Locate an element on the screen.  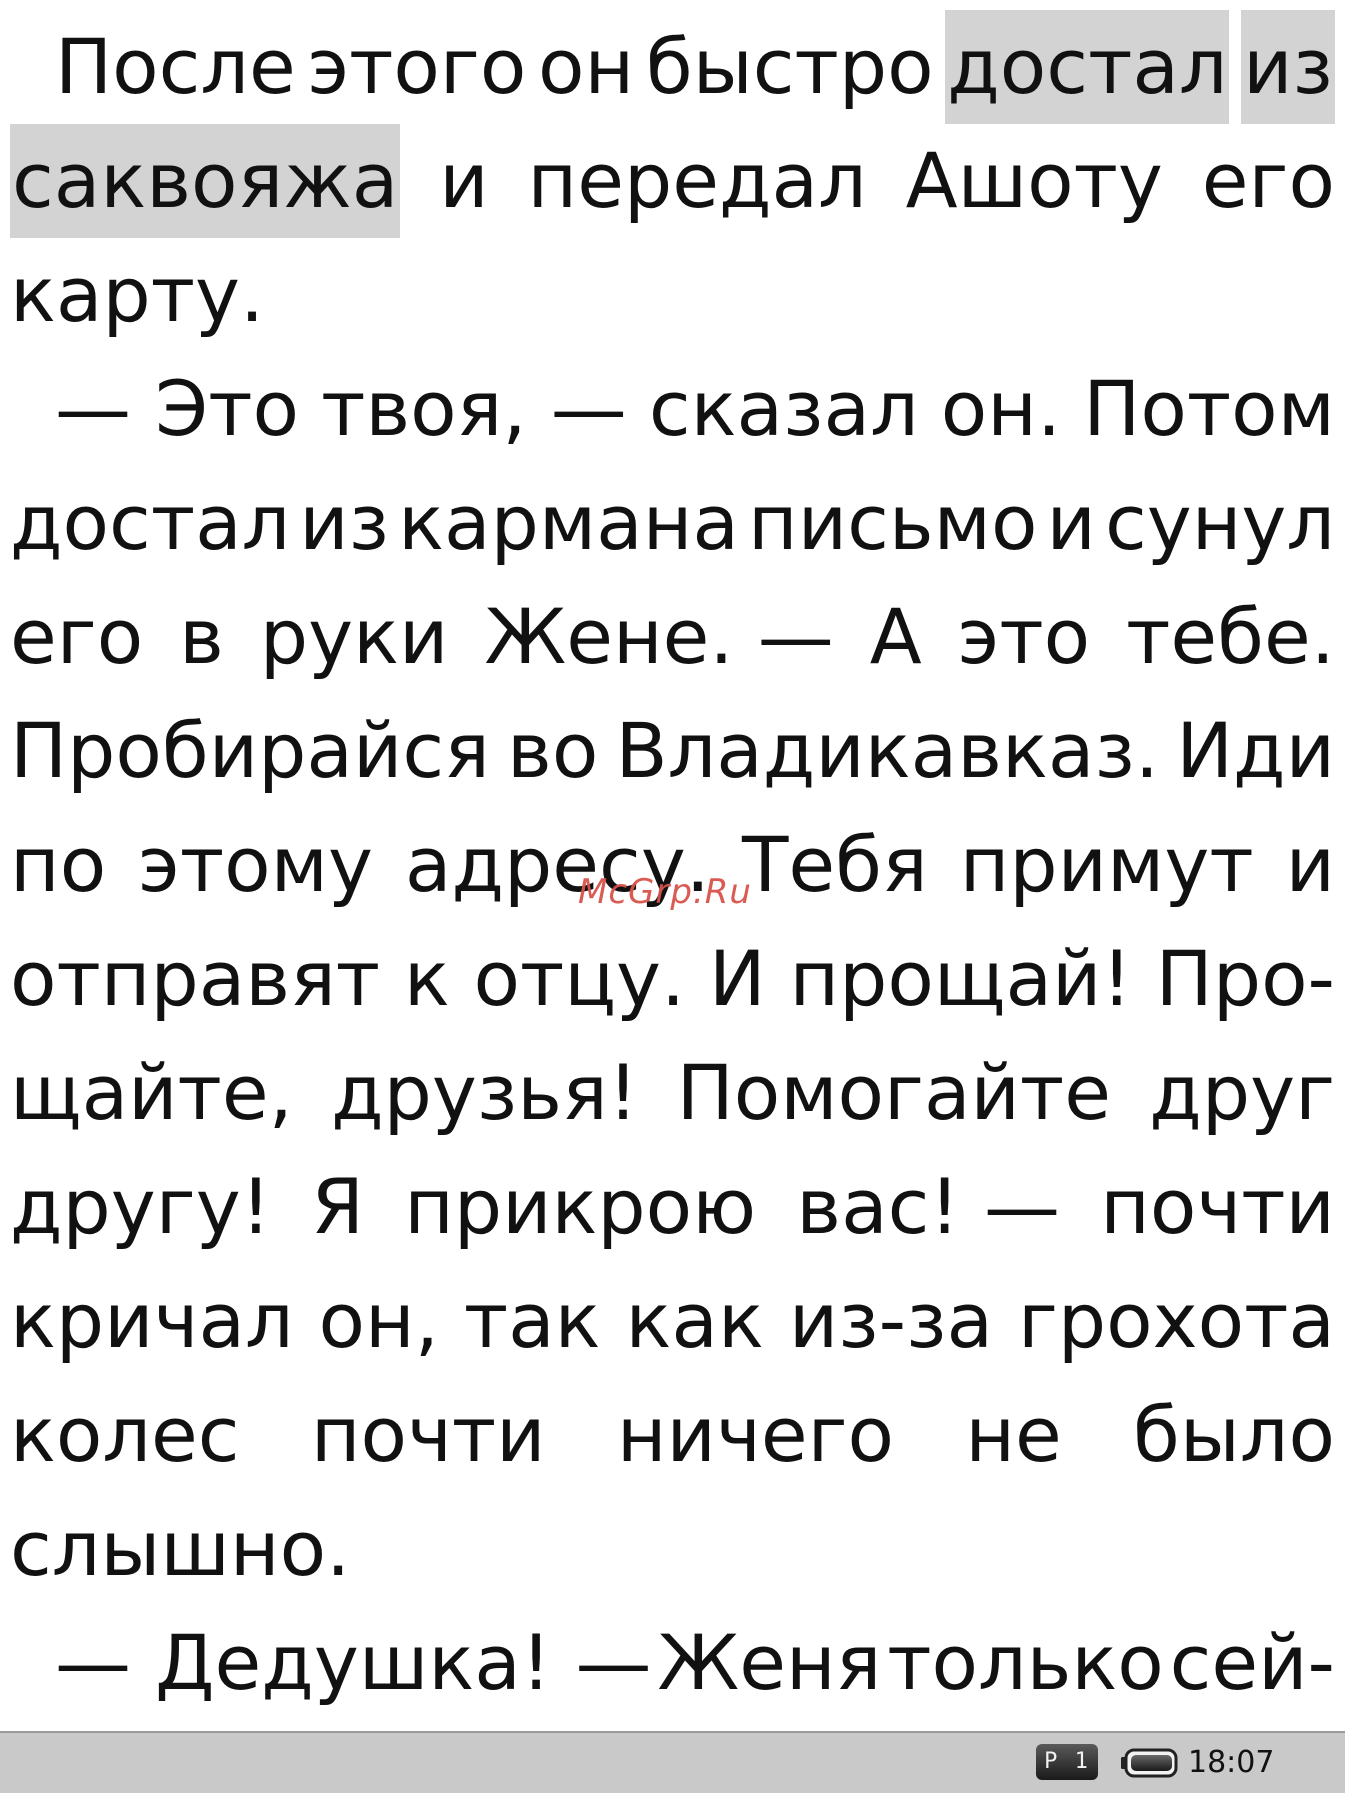
word: только is located at coordinates (1025, 1662).